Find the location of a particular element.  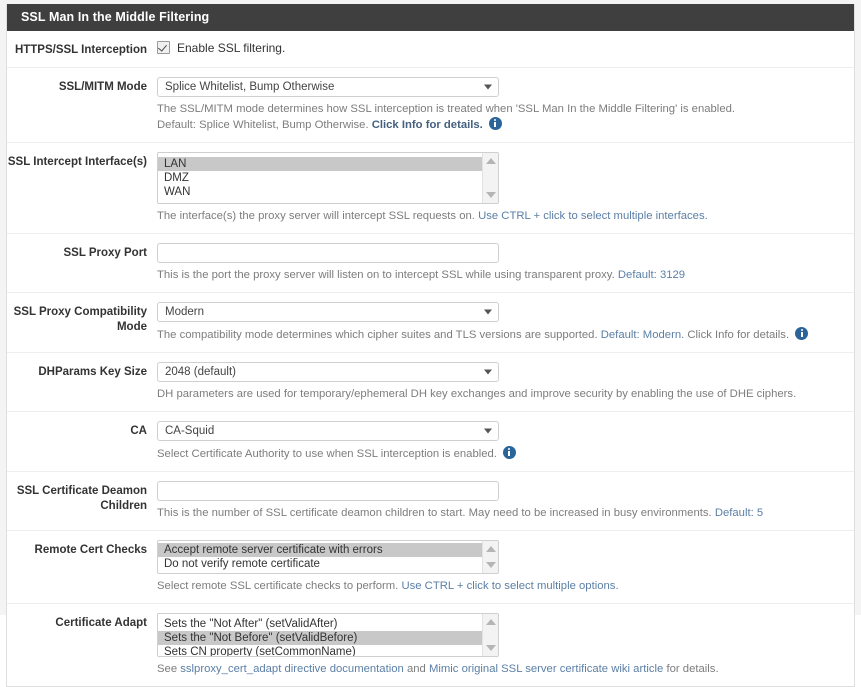

list-item: LAN is located at coordinates (328, 163).